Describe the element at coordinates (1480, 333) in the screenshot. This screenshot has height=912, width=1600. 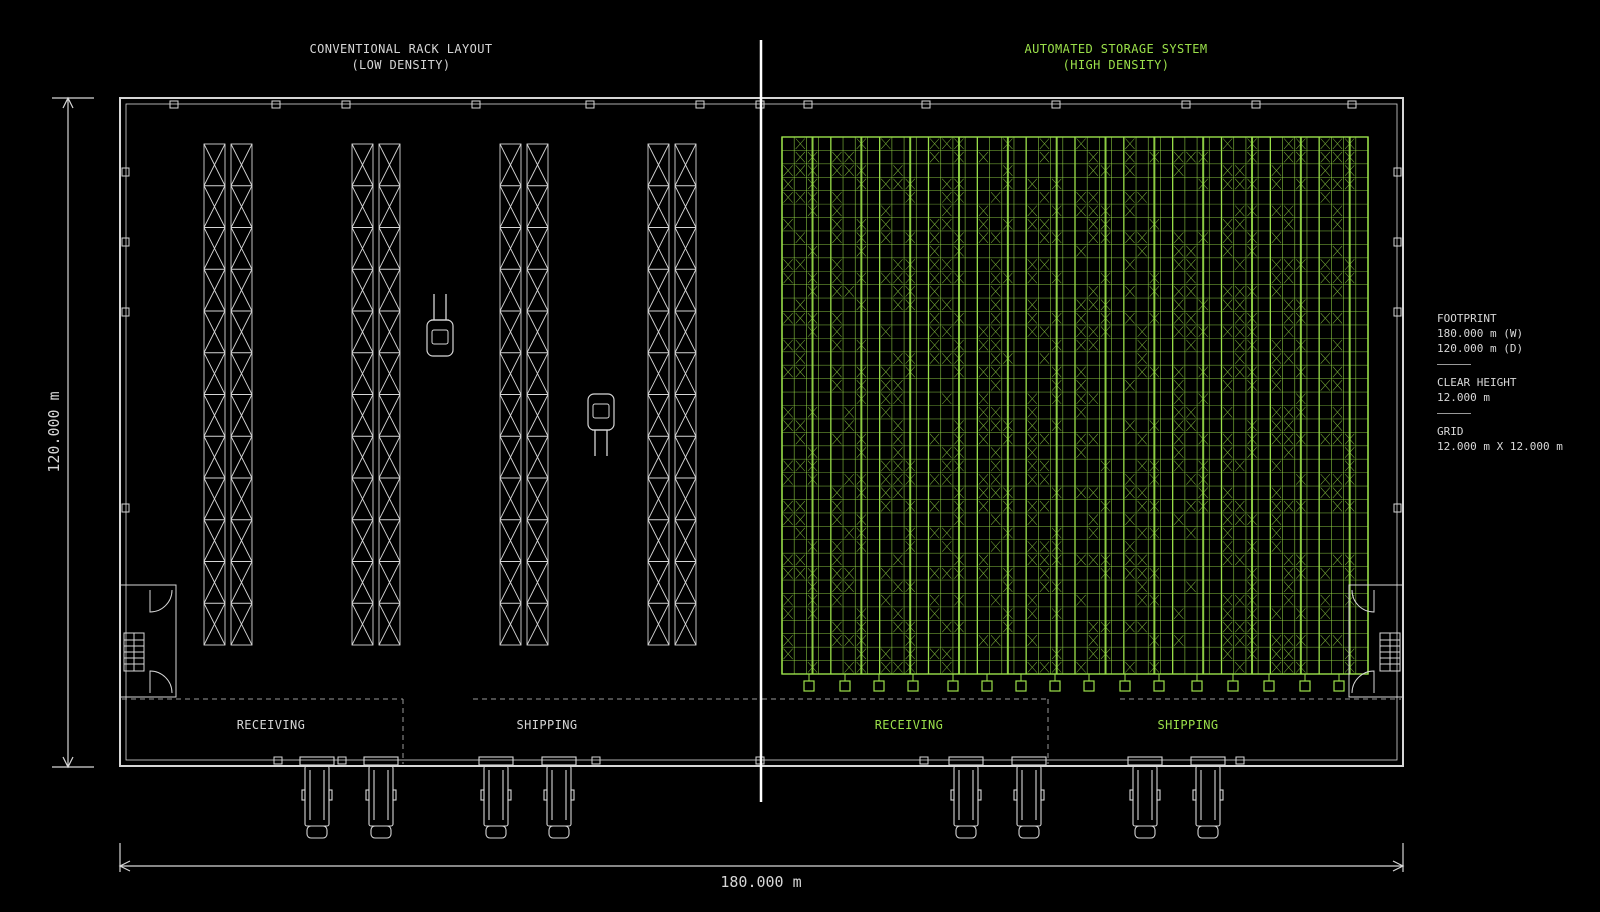
I see `footprint-width: 180.000 m (W)` at that location.